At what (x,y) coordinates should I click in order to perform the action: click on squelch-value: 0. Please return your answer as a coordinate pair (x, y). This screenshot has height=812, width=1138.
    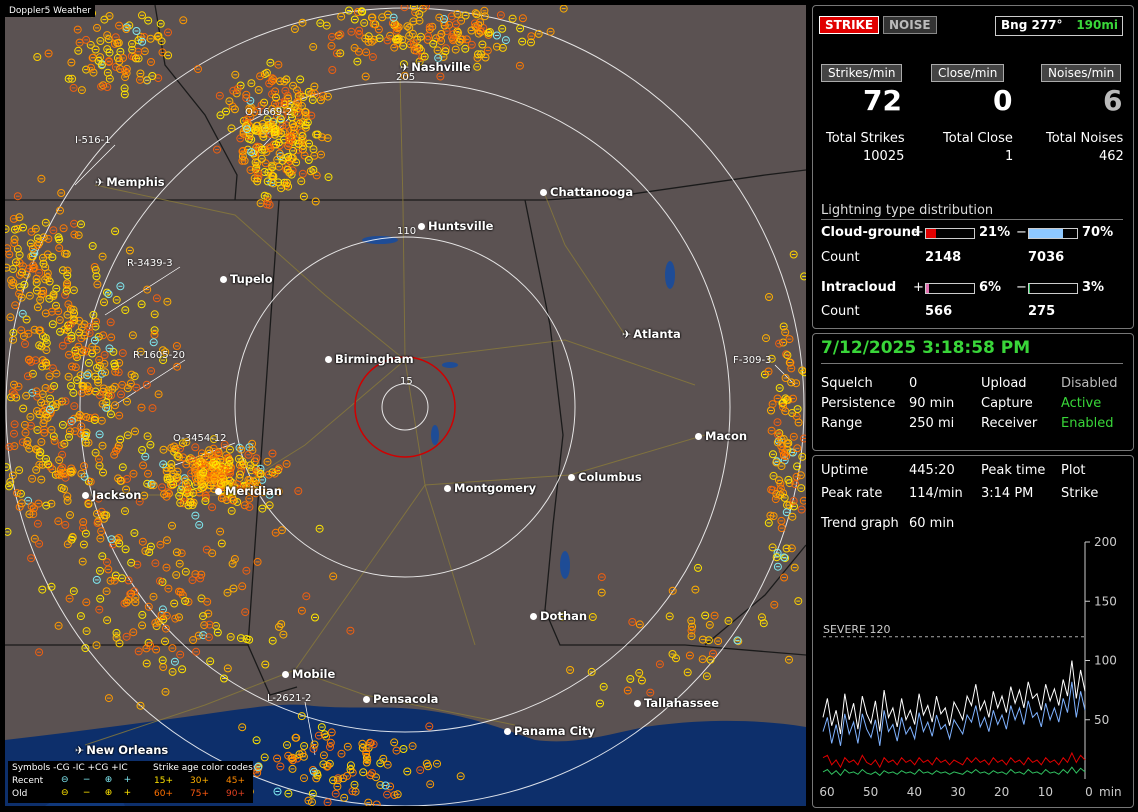
    Looking at the image, I should click on (913, 383).